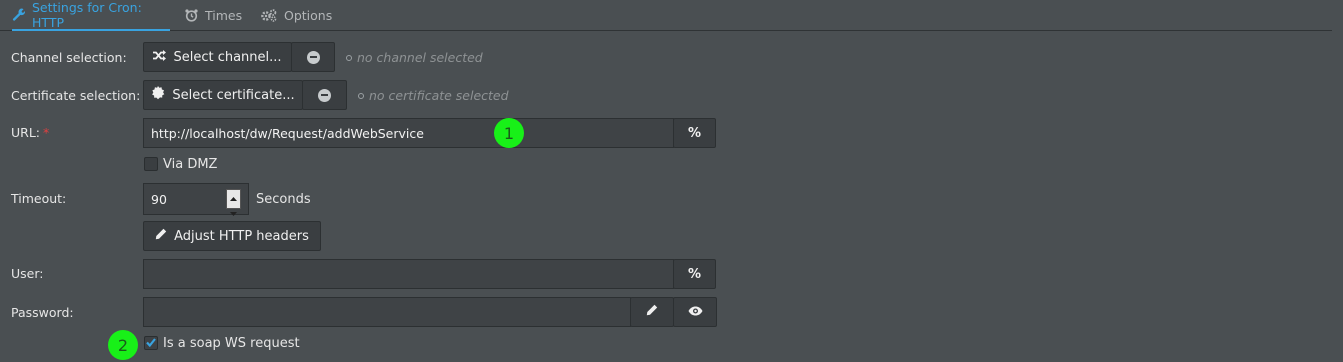 Image resolution: width=1343 pixels, height=362 pixels. I want to click on via-dmz-label: Via DMZ, so click(190, 164).